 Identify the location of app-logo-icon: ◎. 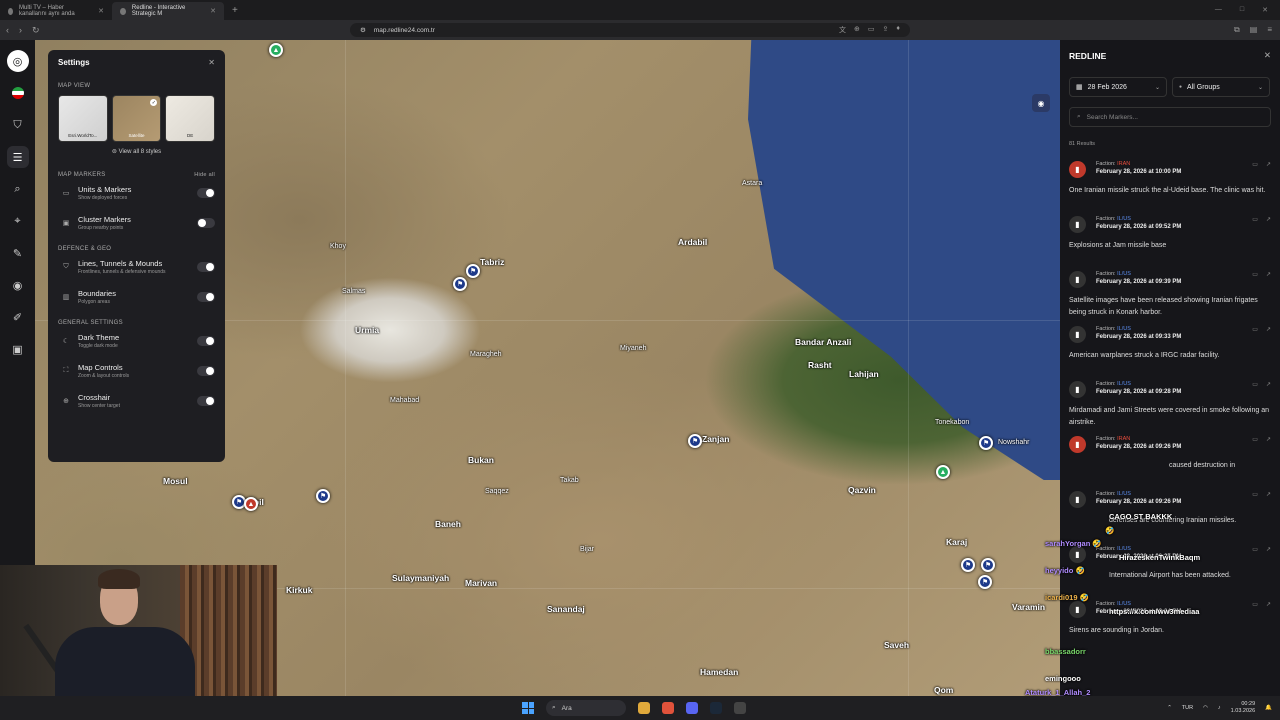
(17, 61).